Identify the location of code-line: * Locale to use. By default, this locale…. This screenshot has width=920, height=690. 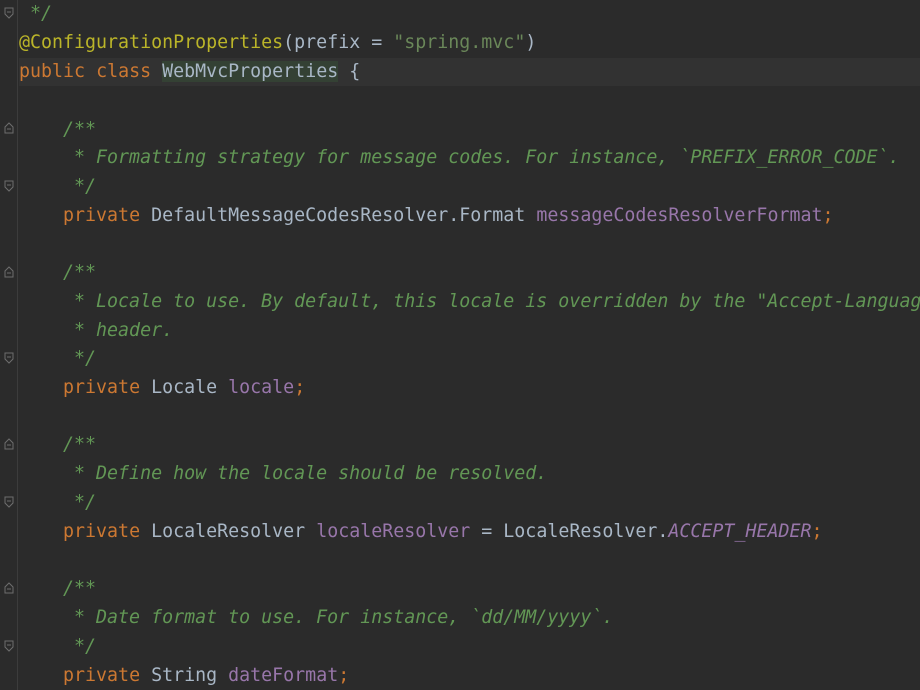
(469, 302).